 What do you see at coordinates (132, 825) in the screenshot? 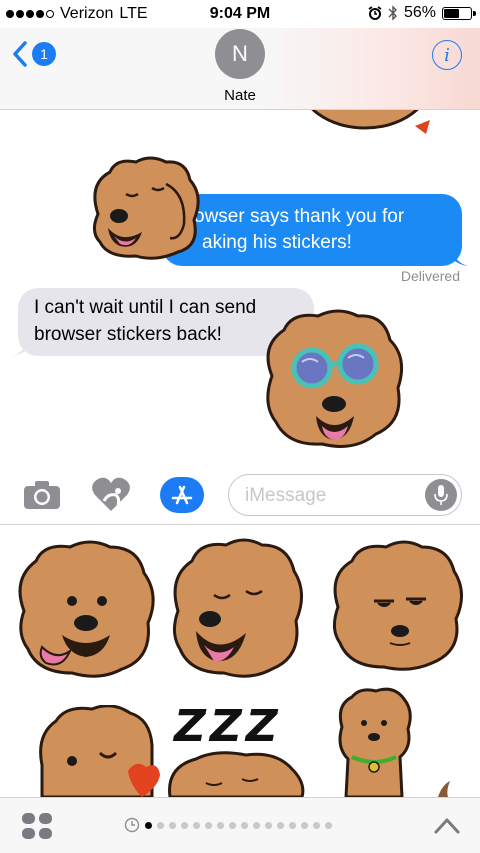
I see `recents-clock-icon` at bounding box center [132, 825].